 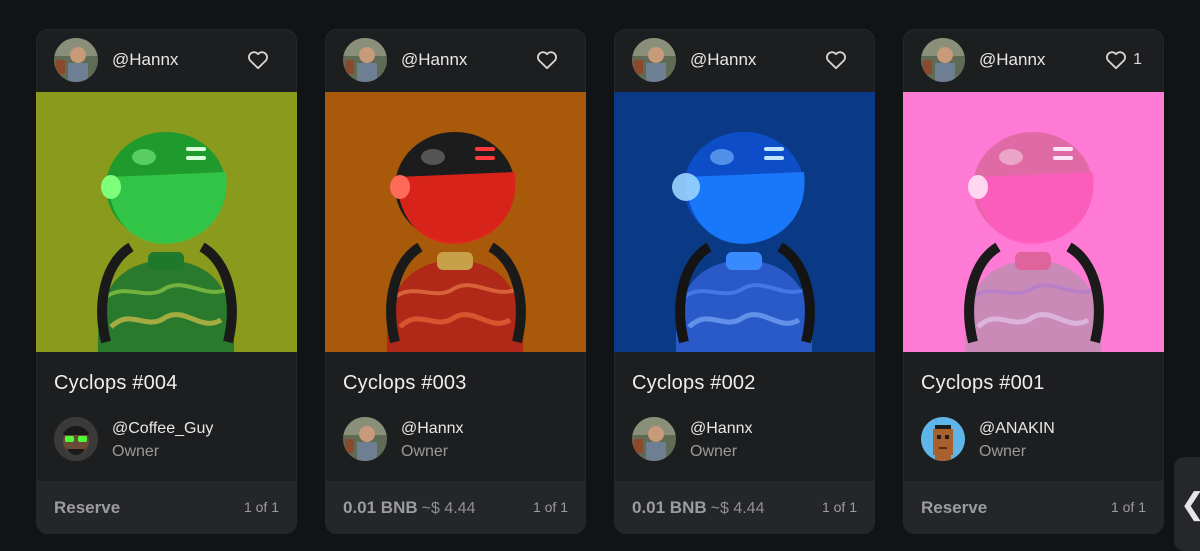 I want to click on nft-title: Cyclops #004, so click(x=116, y=383).